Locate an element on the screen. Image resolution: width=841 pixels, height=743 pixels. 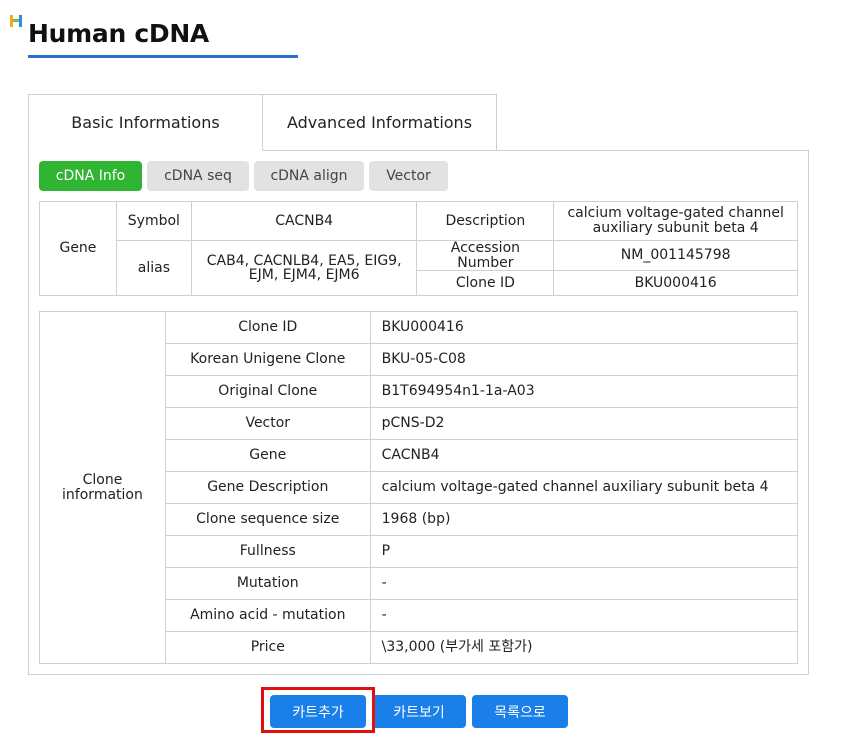
clone-row-label: Gene Description is located at coordinates (267, 487).